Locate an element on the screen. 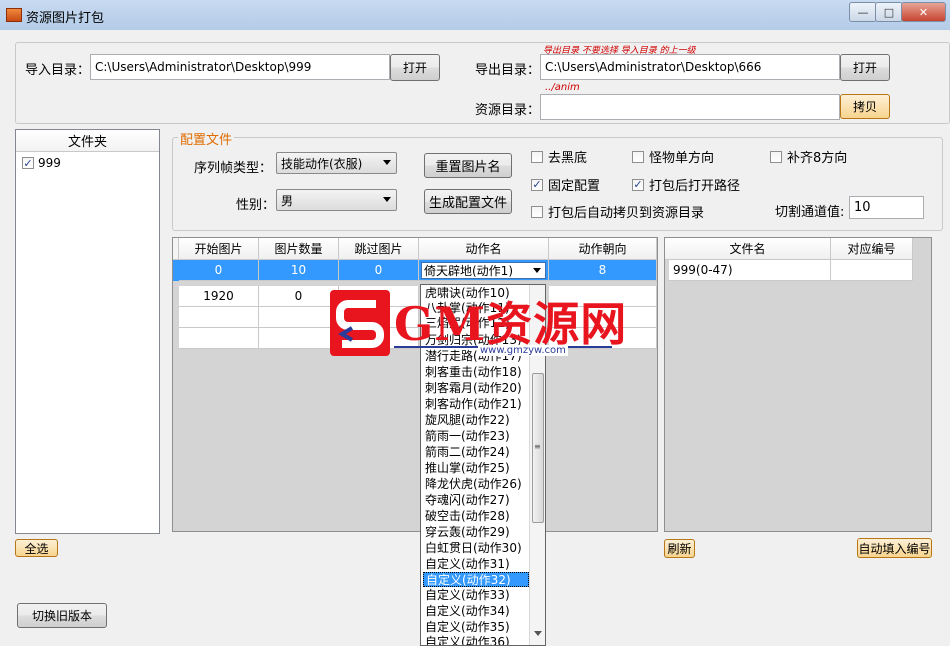 This screenshot has width=950, height=646. file-grid: 文件名 对应编号 999(0-47) is located at coordinates (798, 384).